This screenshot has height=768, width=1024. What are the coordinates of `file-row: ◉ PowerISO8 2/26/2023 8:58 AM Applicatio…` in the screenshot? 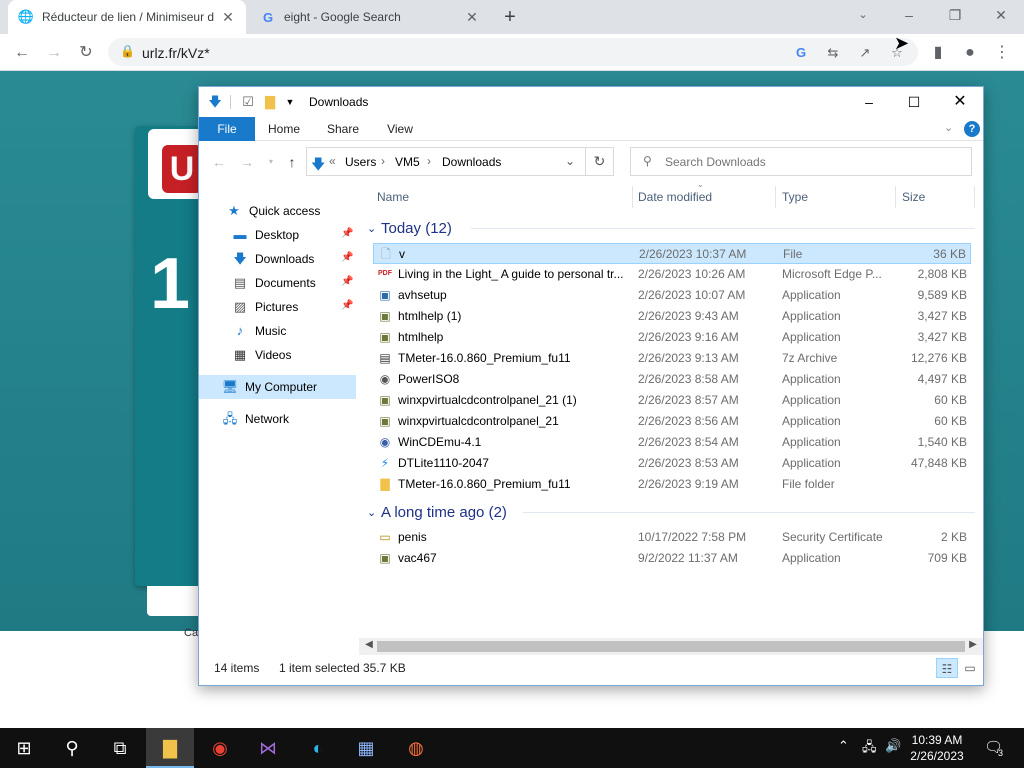 It's located at (672, 379).